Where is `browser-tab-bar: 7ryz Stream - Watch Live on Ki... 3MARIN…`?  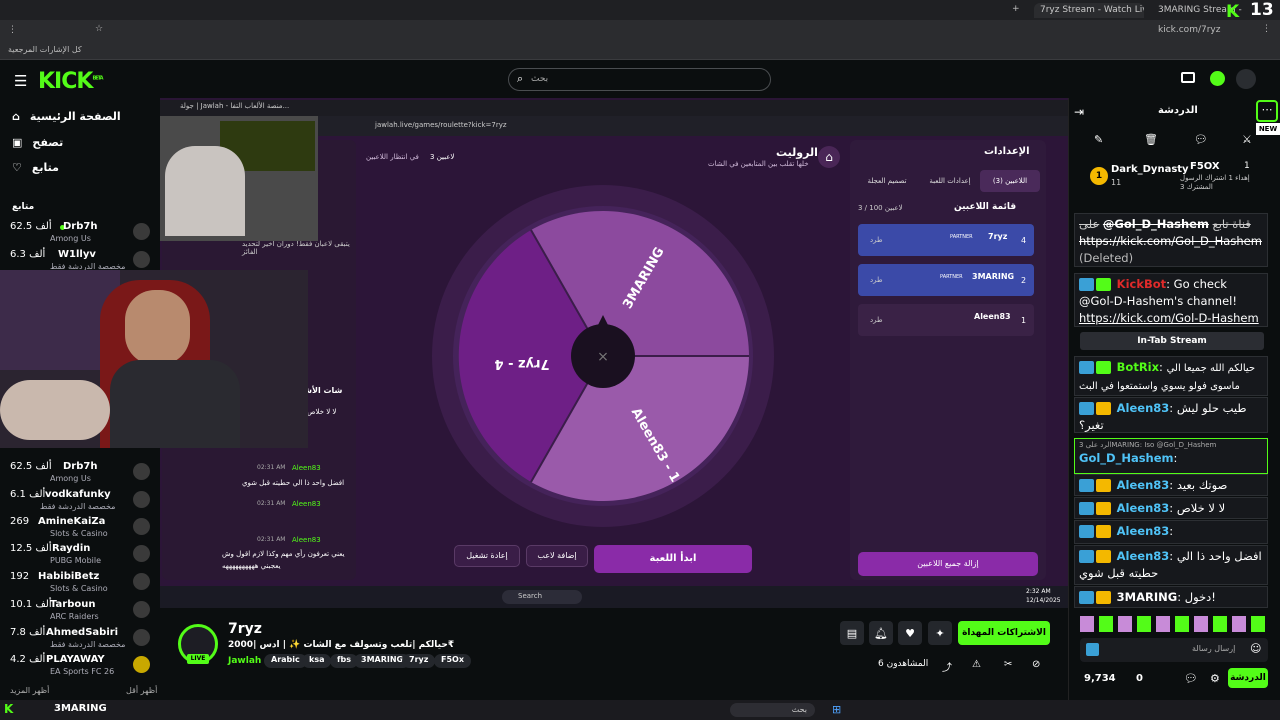 browser-tab-bar: 7ryz Stream - Watch Live on Ki... 3MARIN… is located at coordinates (640, 11).